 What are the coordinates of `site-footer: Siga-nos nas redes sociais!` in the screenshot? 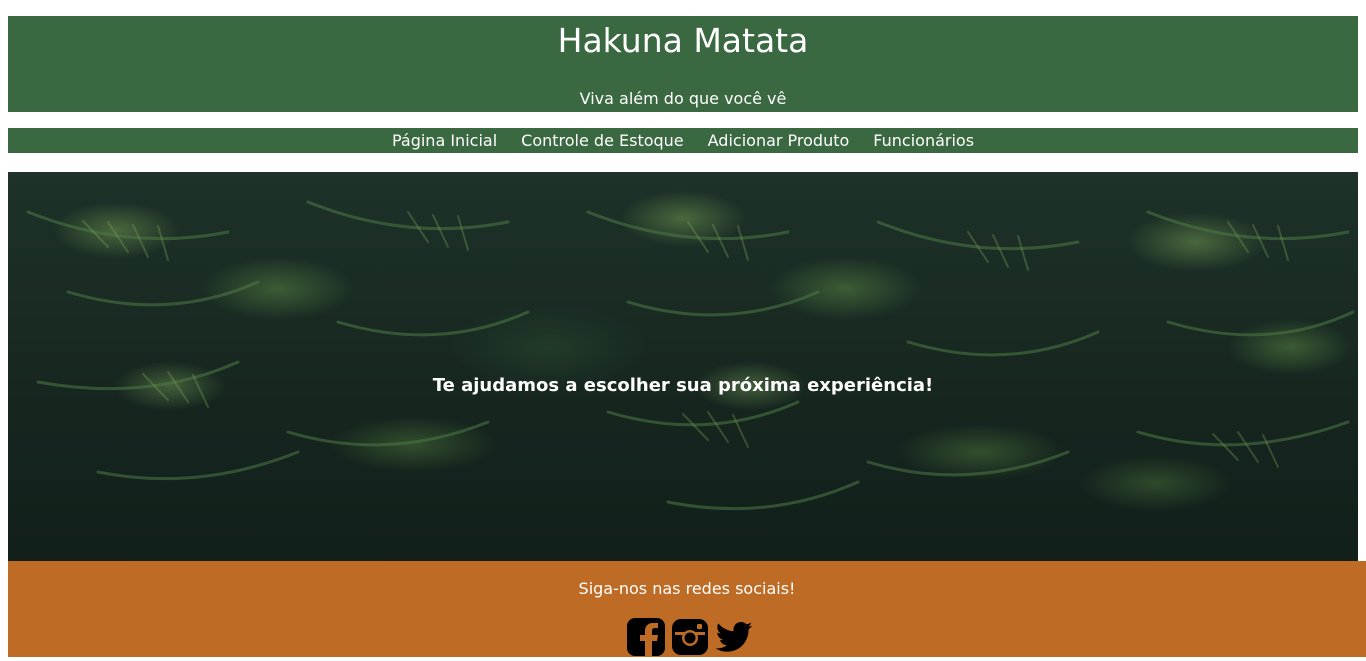 It's located at (687, 609).